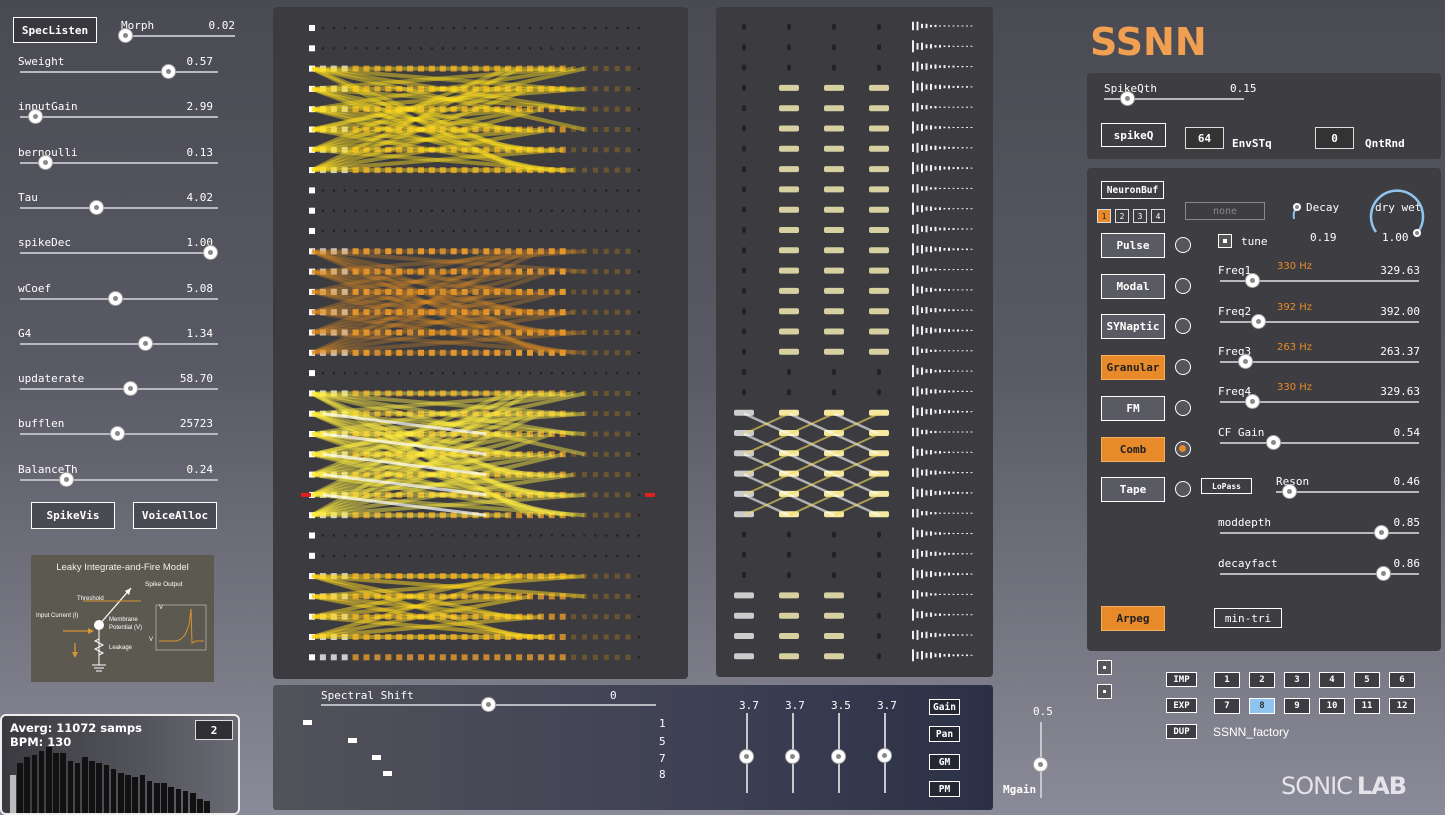 Image resolution: width=1445 pixels, height=815 pixels. I want to click on spikeq-button: spikeQ, so click(1133, 135).